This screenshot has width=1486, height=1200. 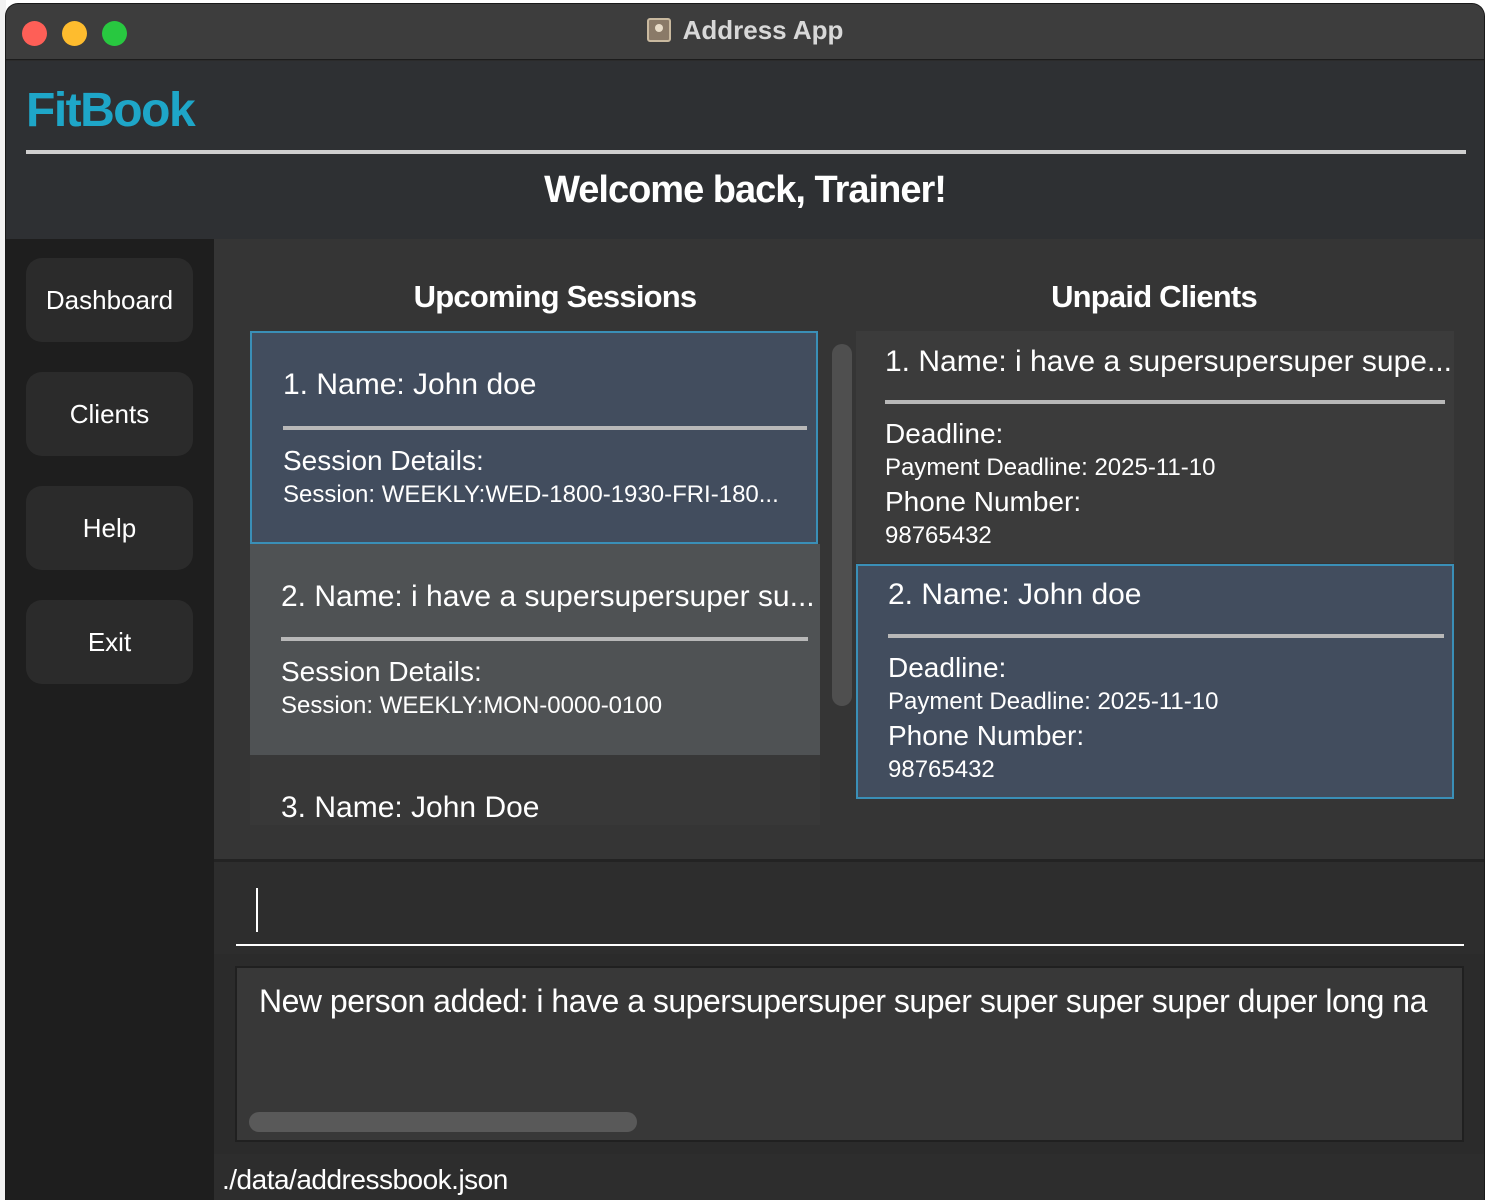 I want to click on header-divider, so click(x=746, y=152).